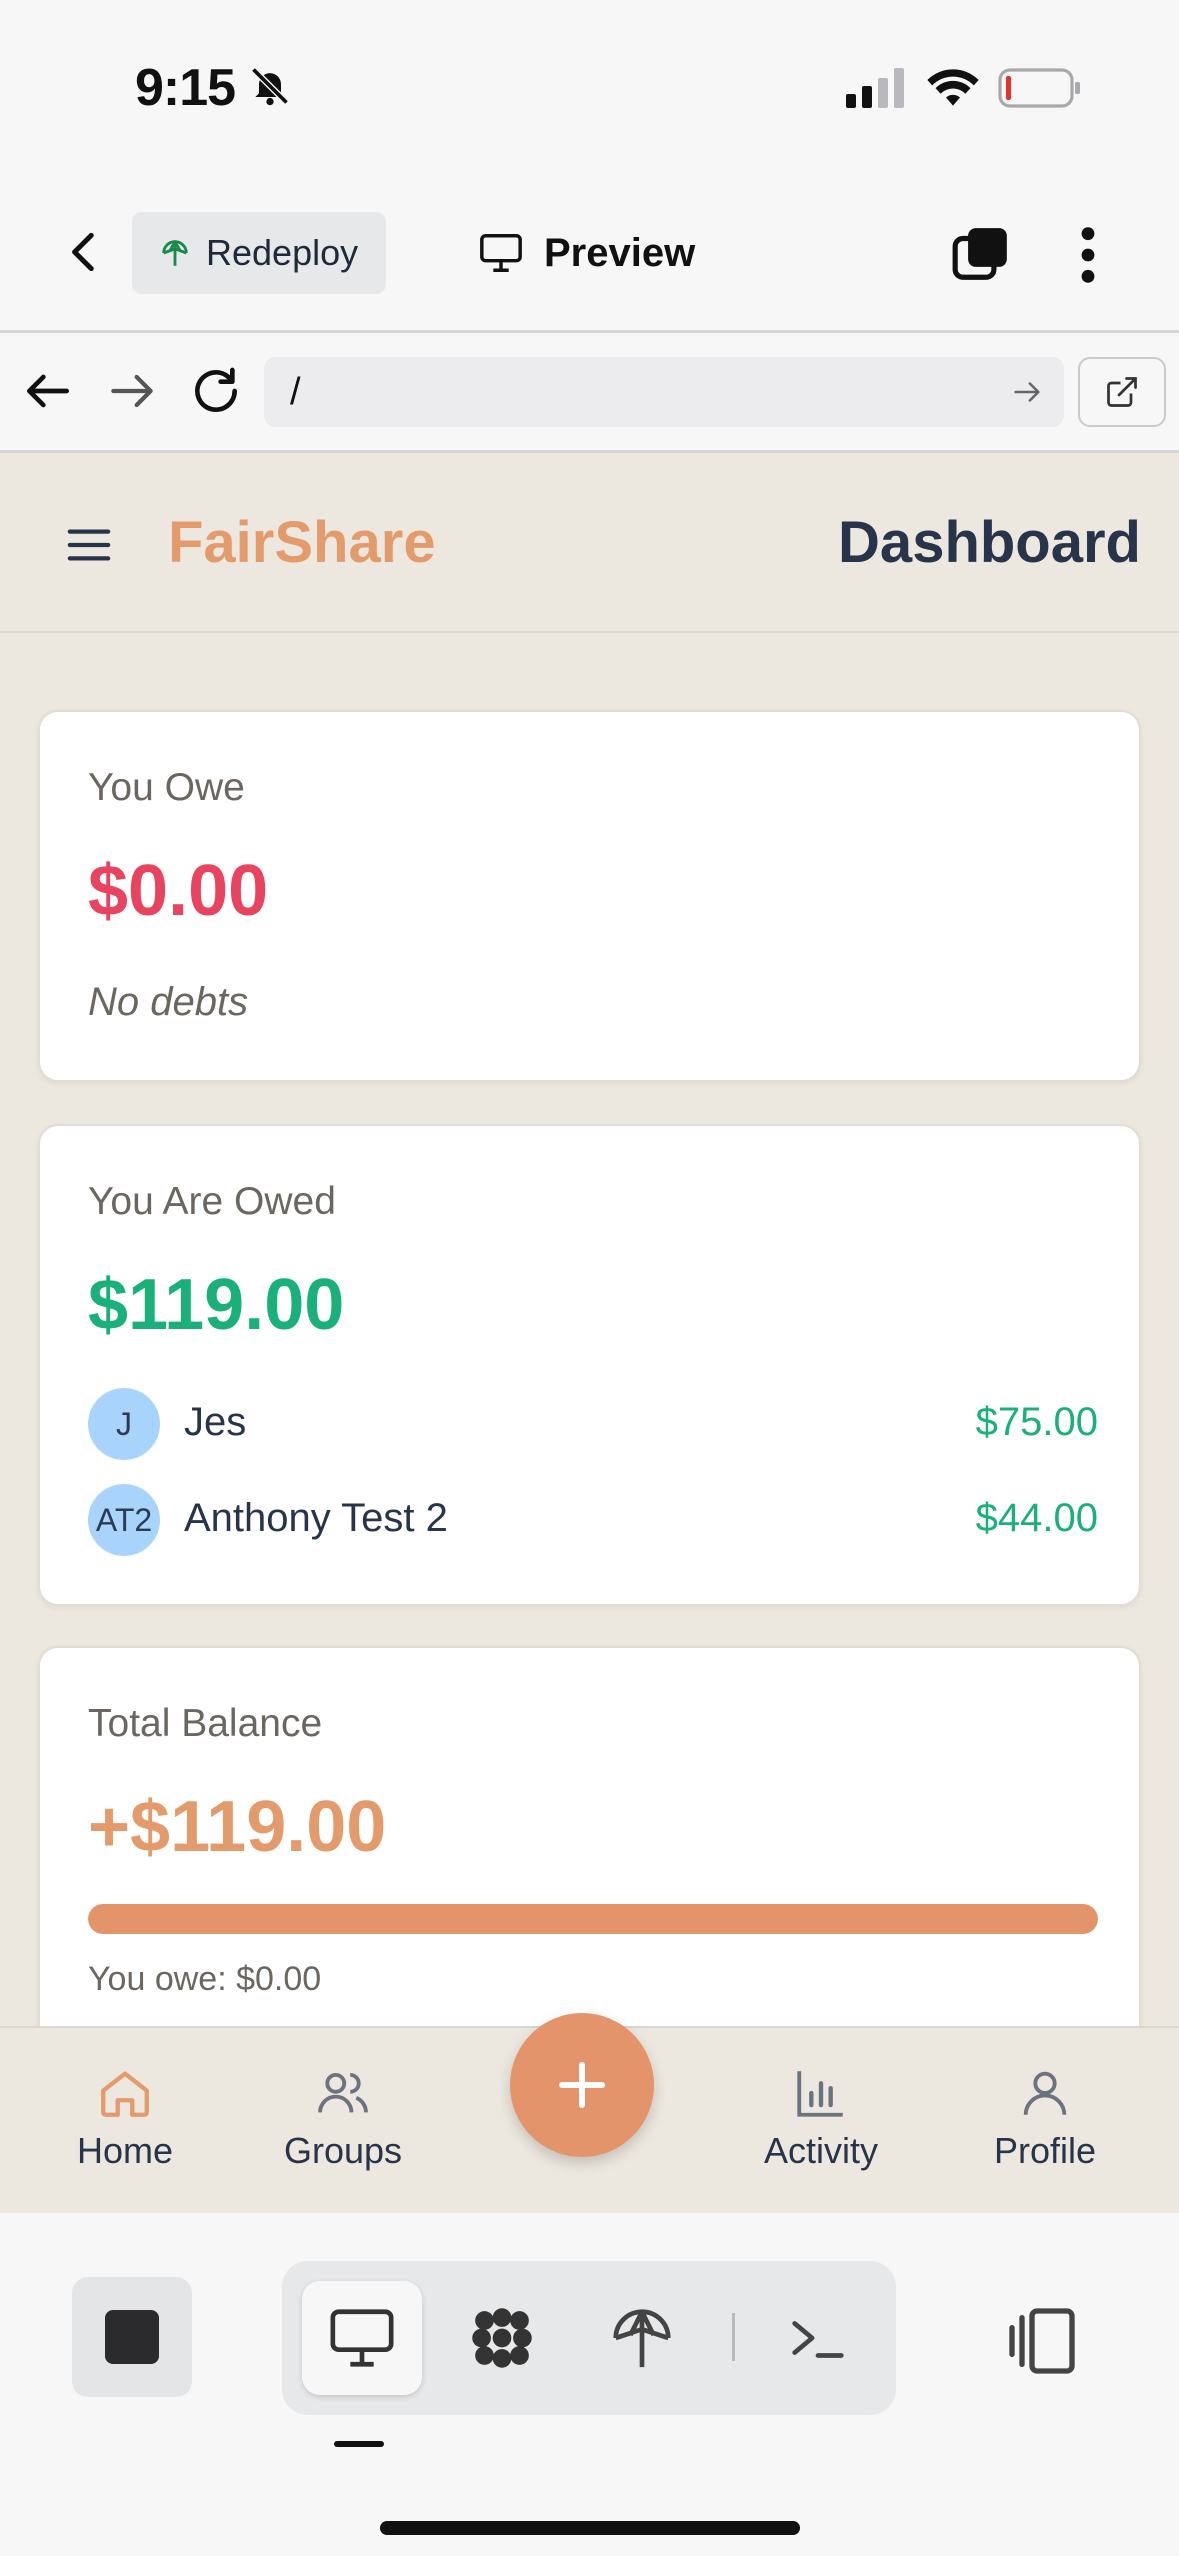 This screenshot has height=2556, width=1179. Describe the element at coordinates (989, 542) in the screenshot. I see `page-title: Dashboard` at that location.